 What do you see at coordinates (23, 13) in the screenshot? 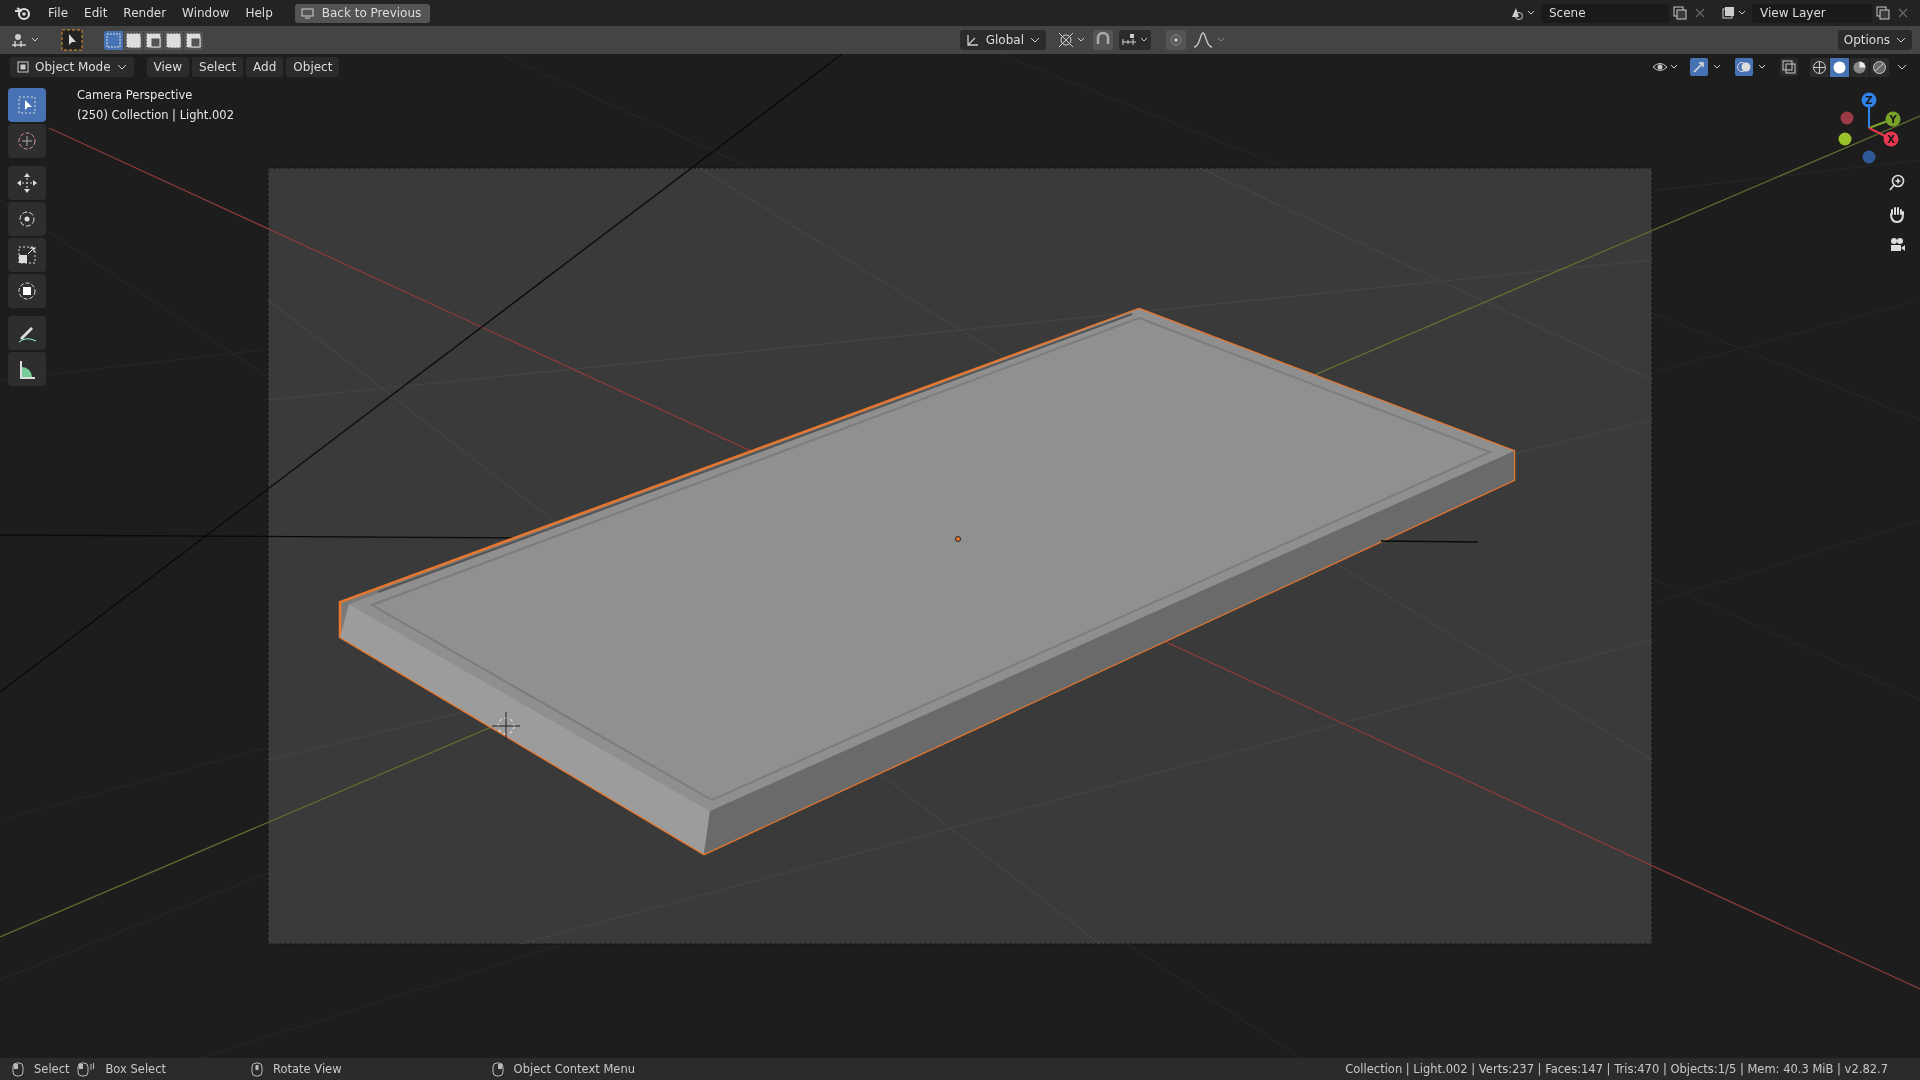
I see `app-logo-icon` at bounding box center [23, 13].